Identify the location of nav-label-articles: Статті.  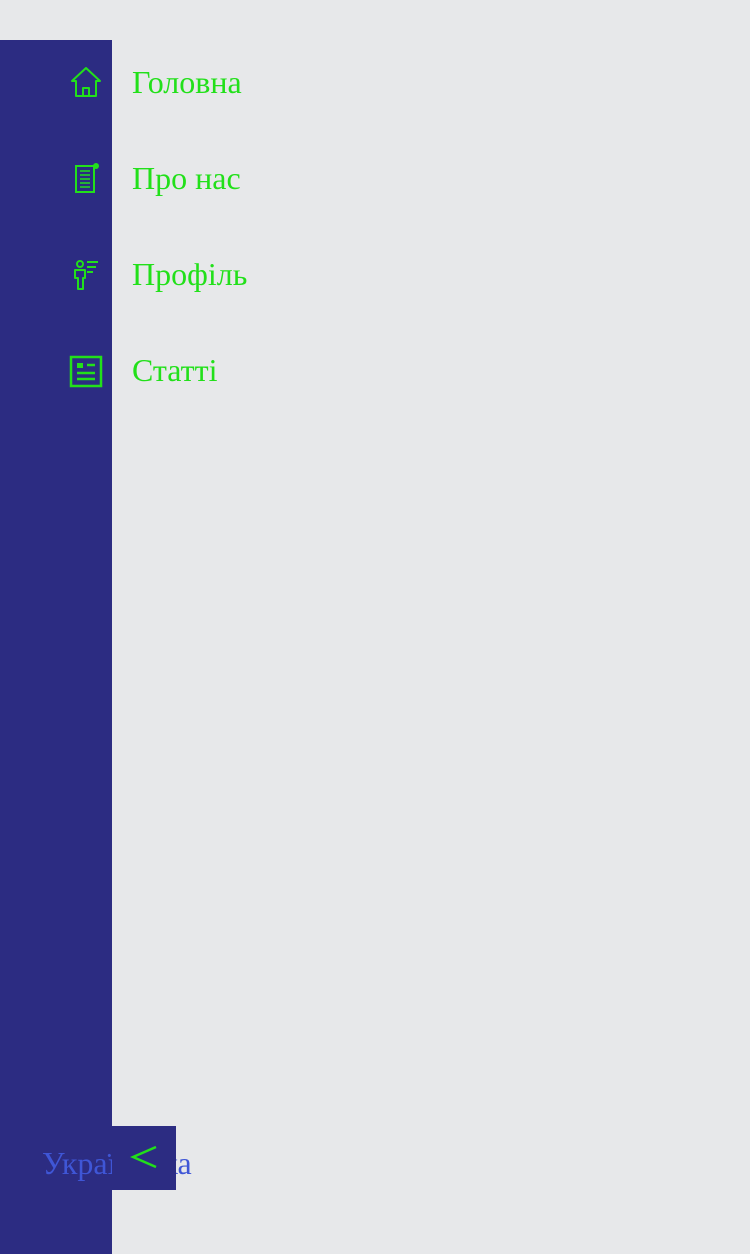
(175, 370).